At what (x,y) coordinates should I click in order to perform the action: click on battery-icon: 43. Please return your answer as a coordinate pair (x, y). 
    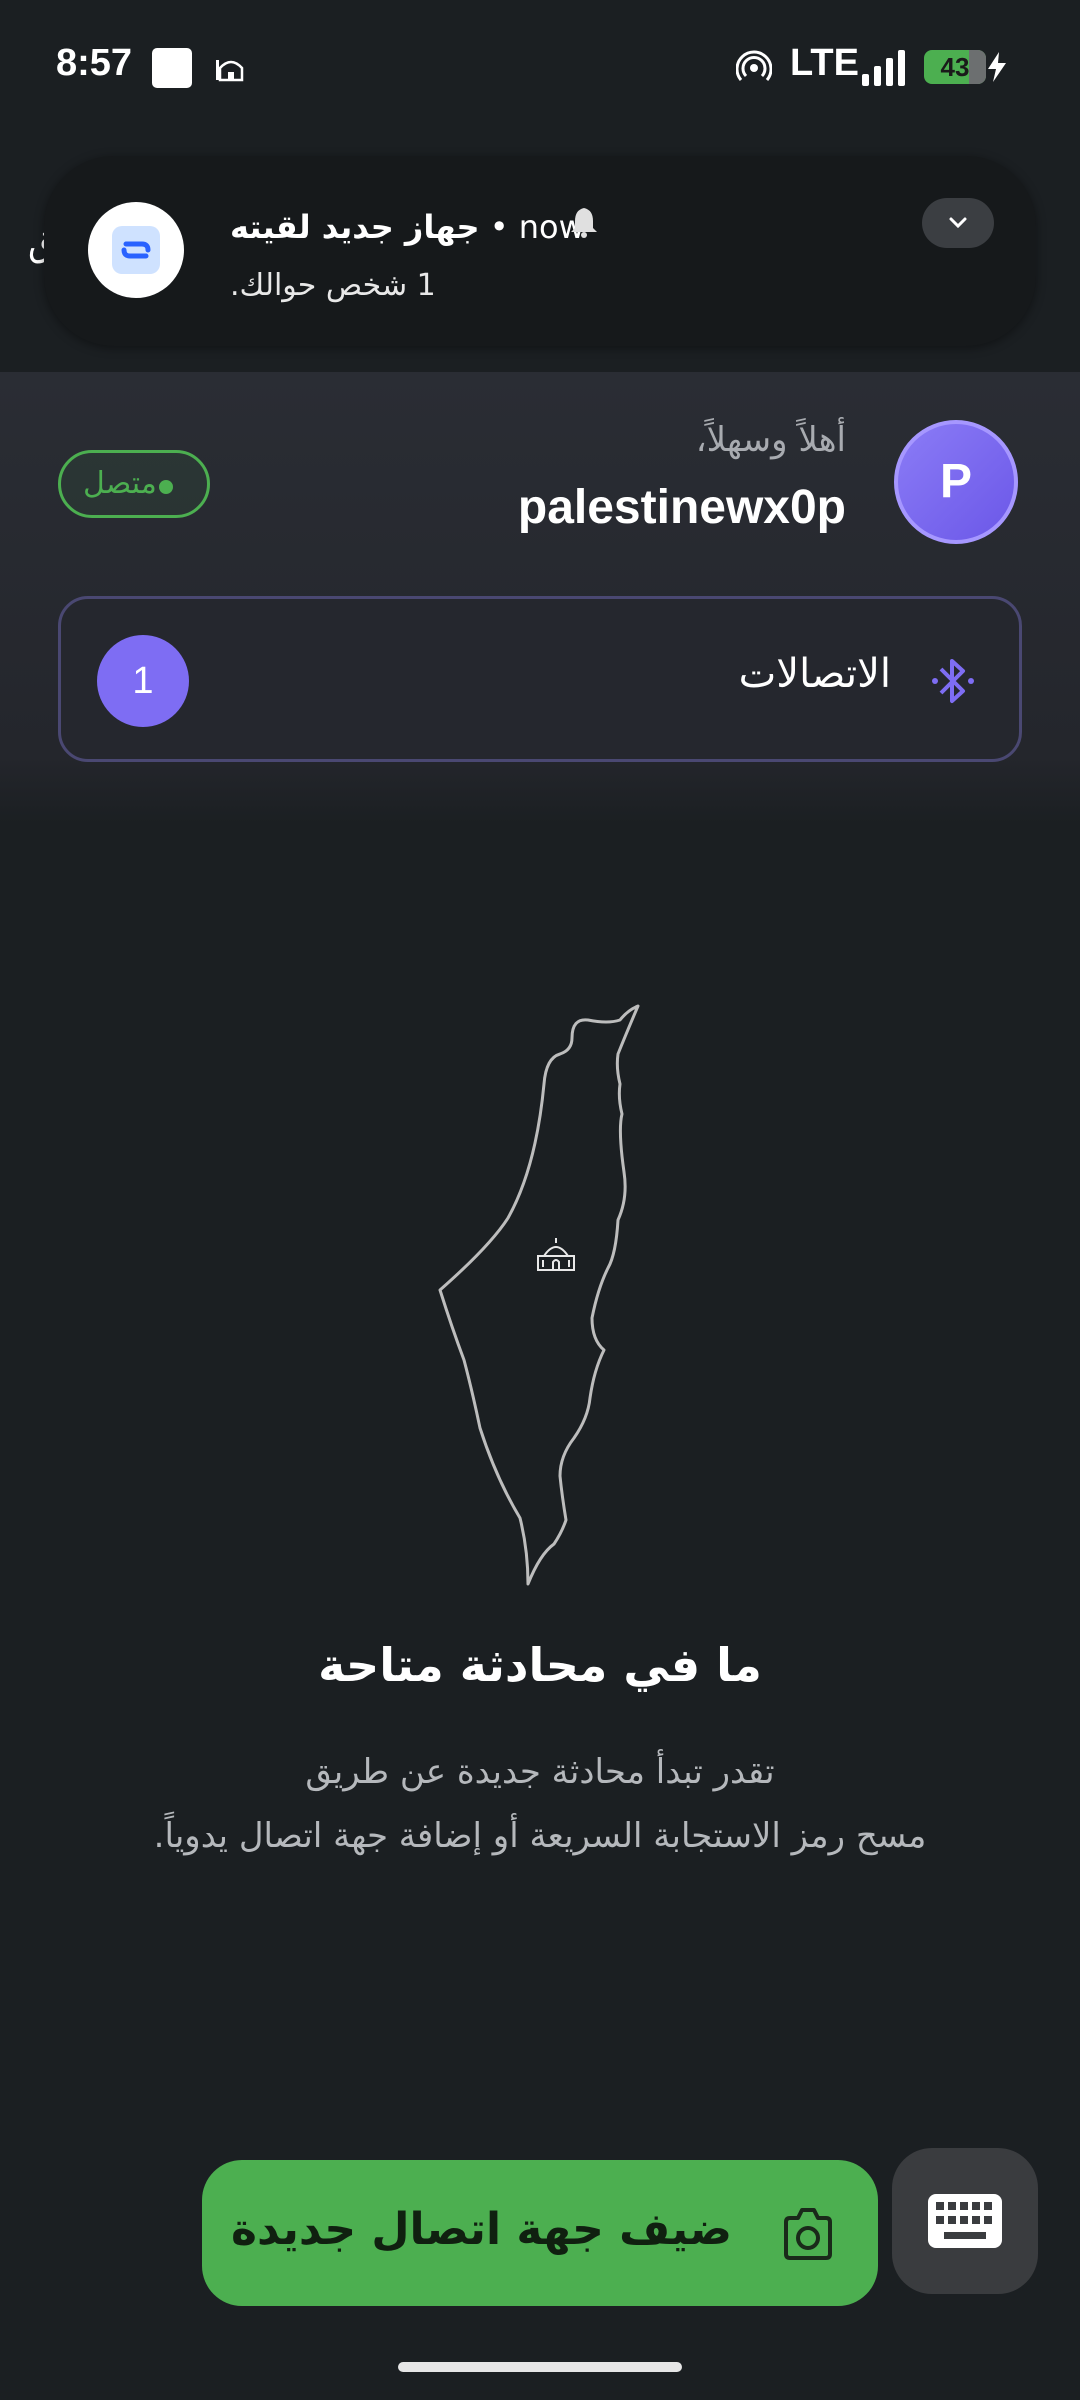
    Looking at the image, I should click on (955, 67).